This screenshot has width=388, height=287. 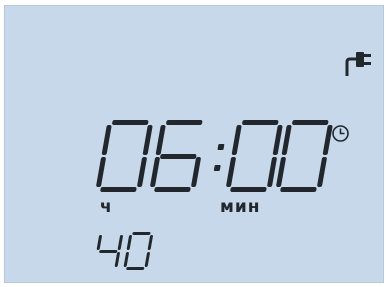 What do you see at coordinates (358, 64) in the screenshot?
I see `power-plug-icon` at bounding box center [358, 64].